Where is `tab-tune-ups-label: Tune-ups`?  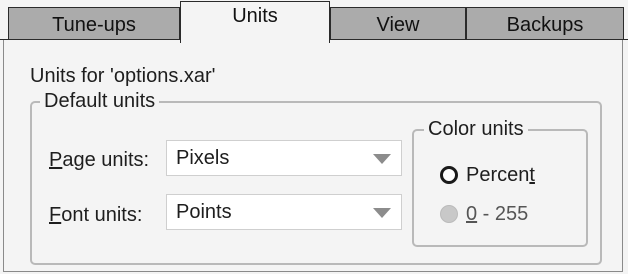 tab-tune-ups-label: Tune-ups is located at coordinates (94, 25).